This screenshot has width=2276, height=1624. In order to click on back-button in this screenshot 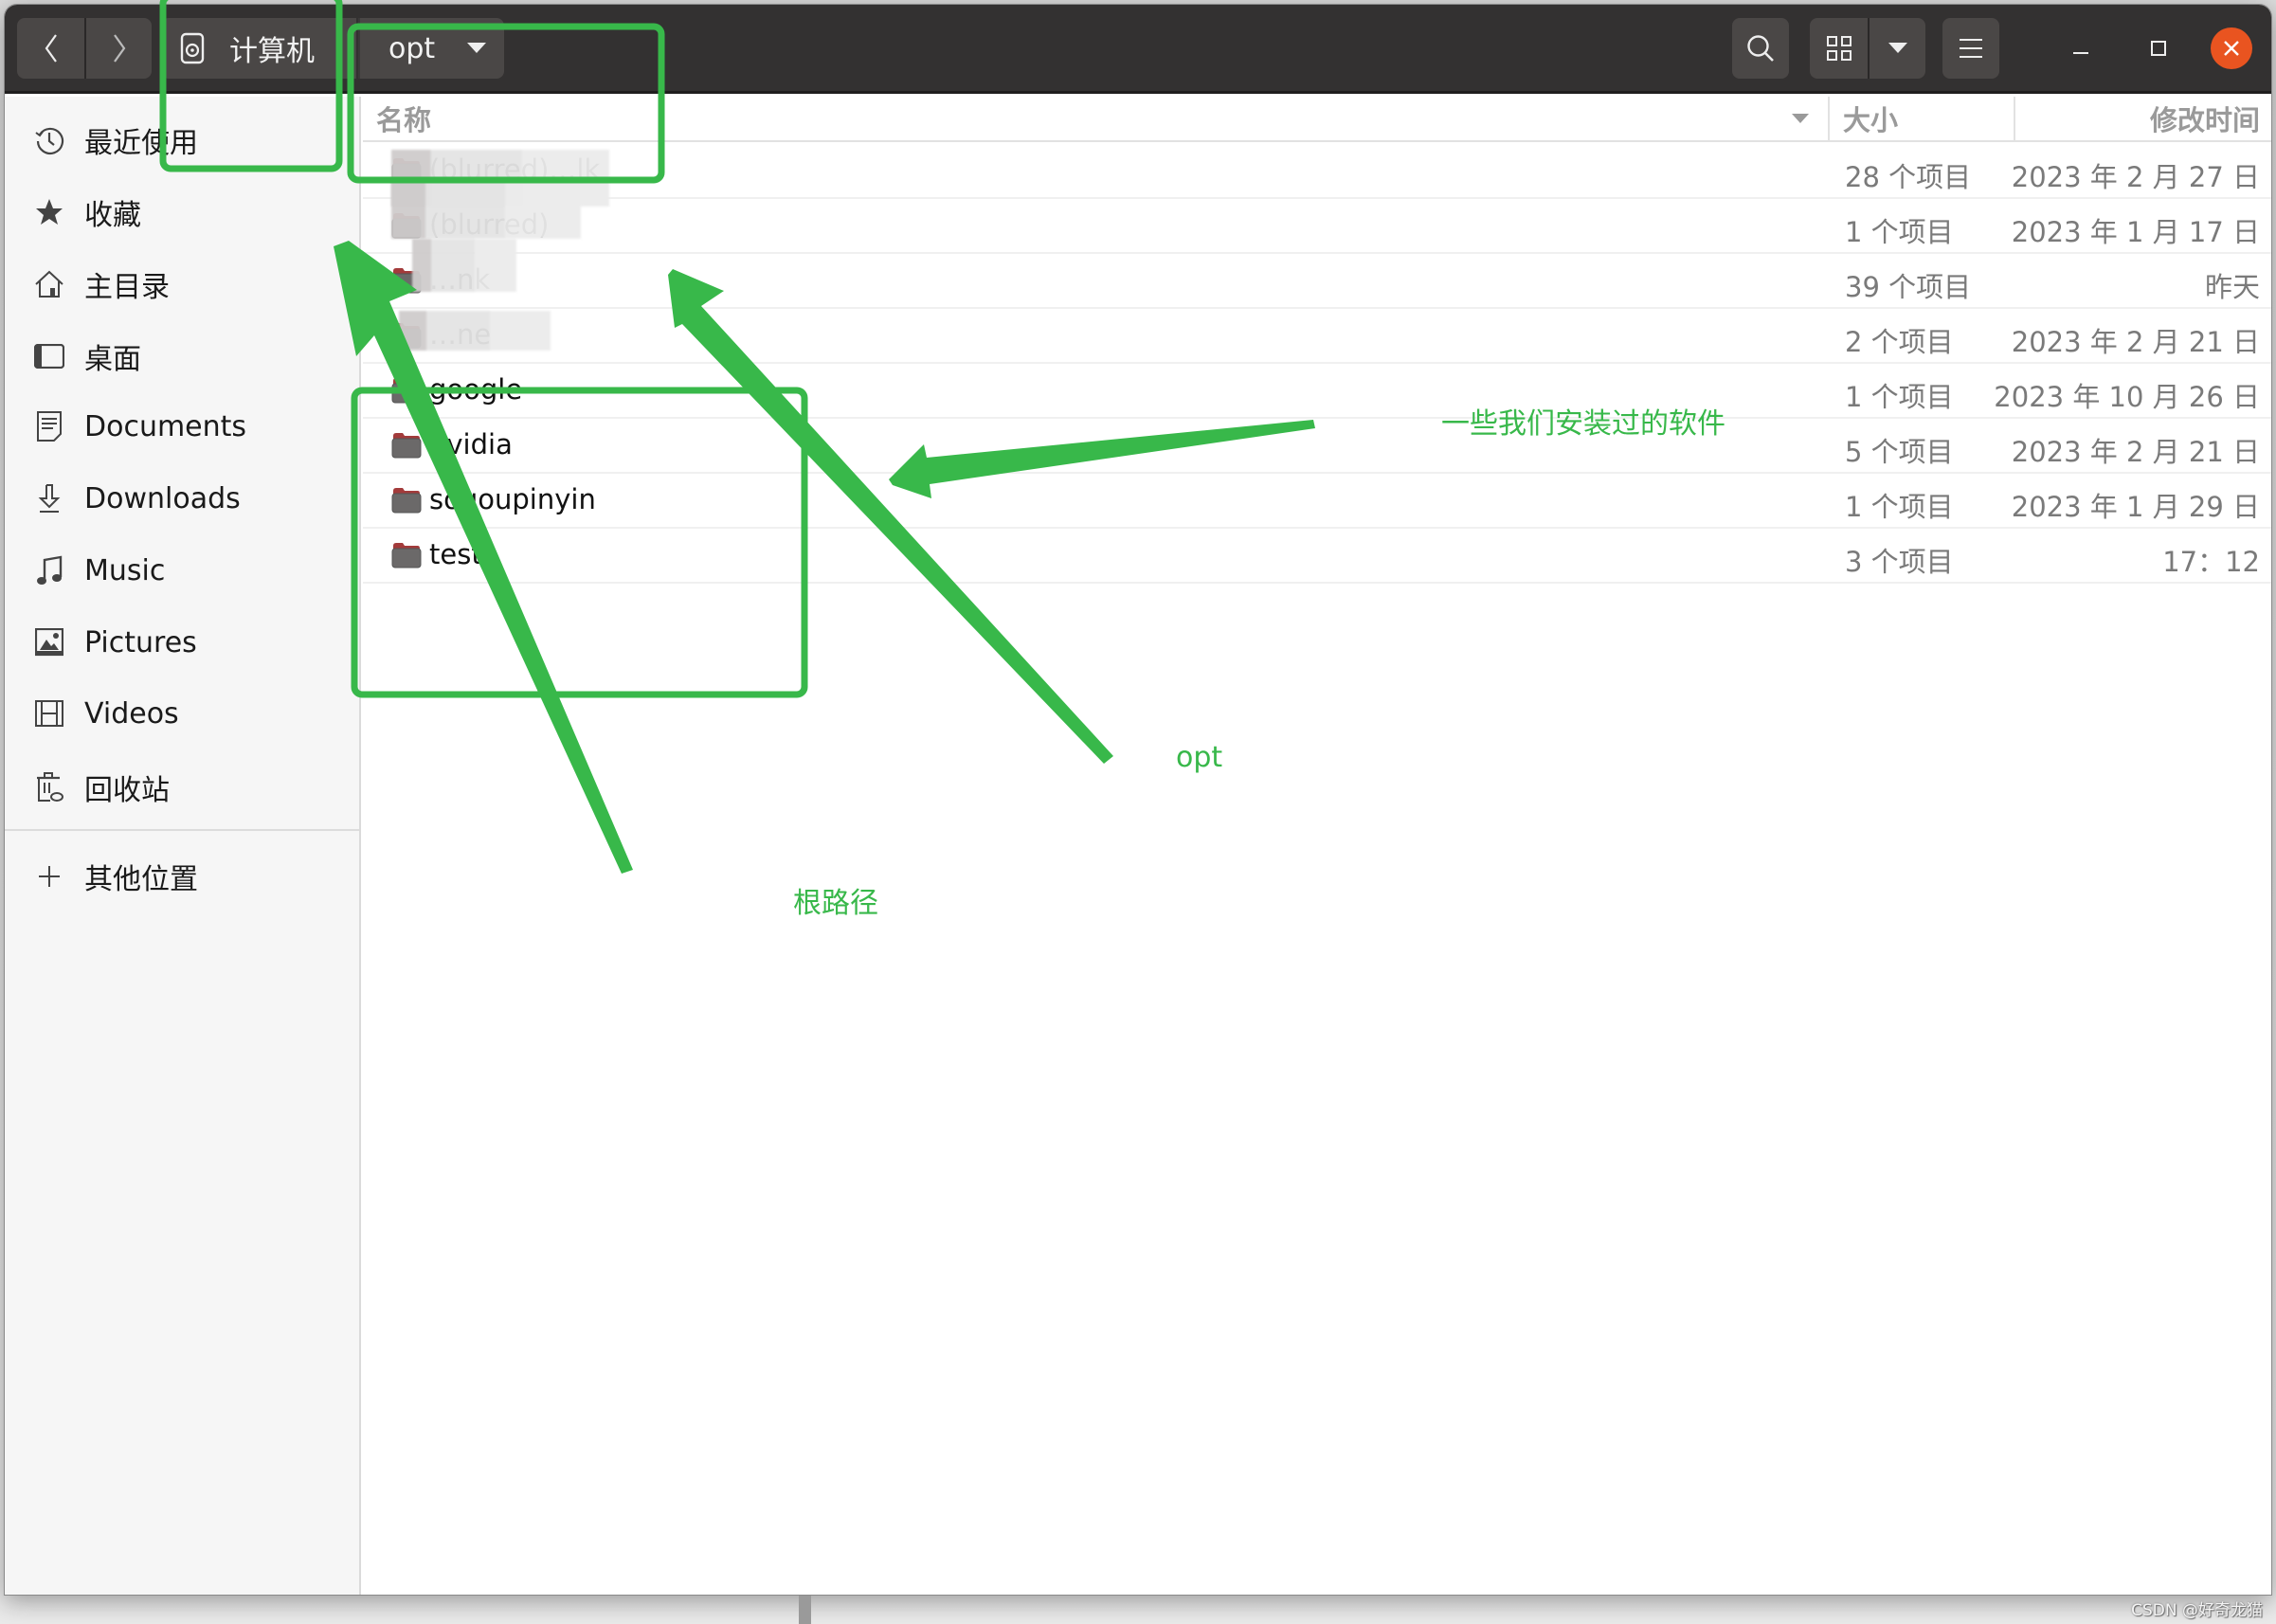, I will do `click(50, 48)`.